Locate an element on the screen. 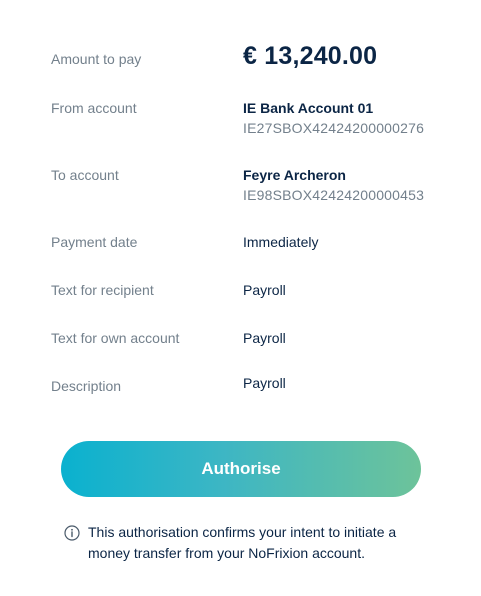  to-account-label: To account is located at coordinates (85, 175).